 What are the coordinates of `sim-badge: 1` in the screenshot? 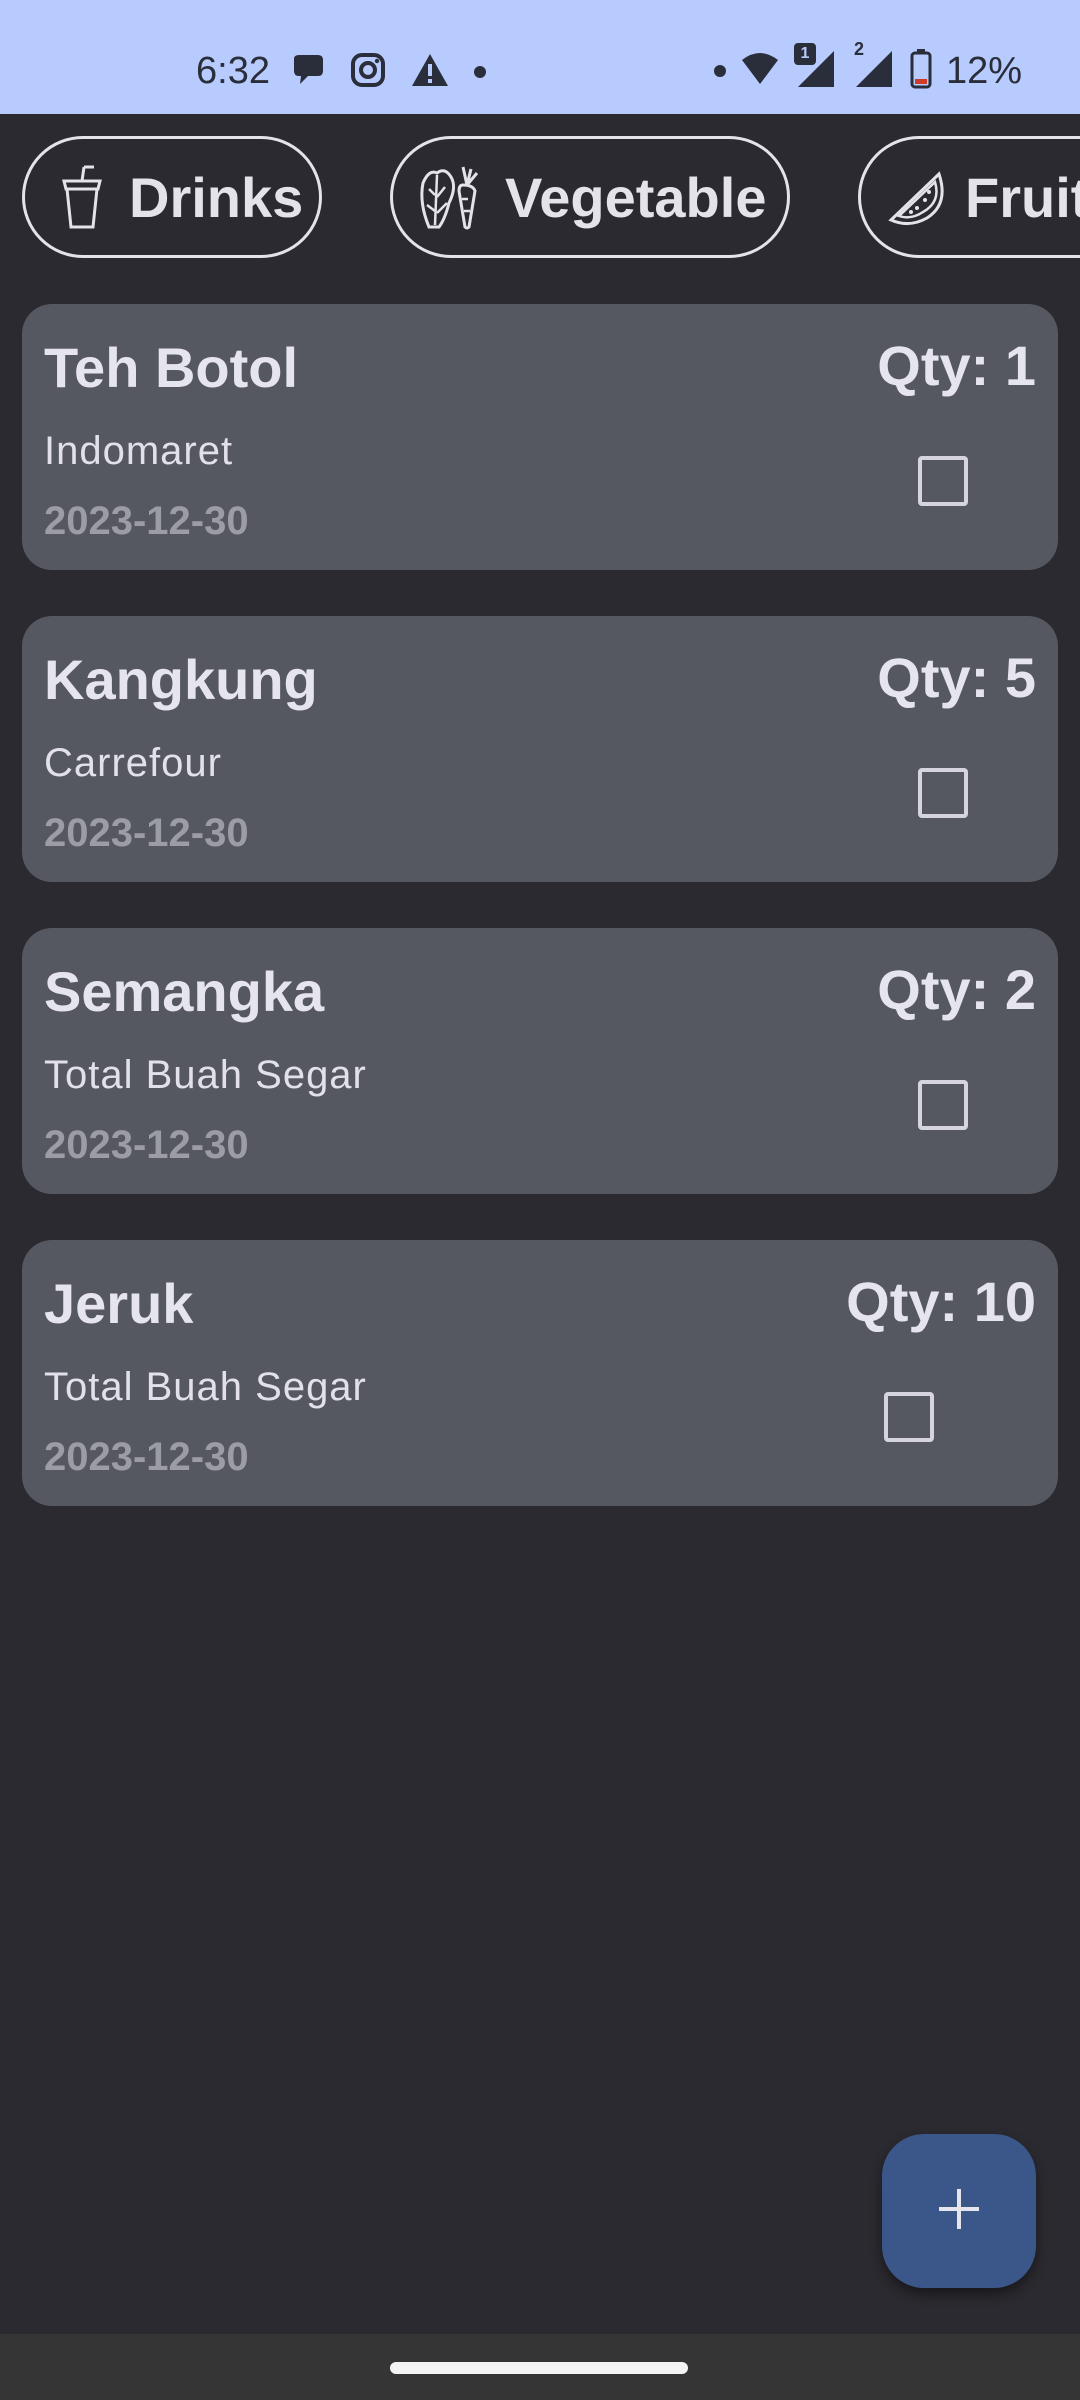 It's located at (804, 53).